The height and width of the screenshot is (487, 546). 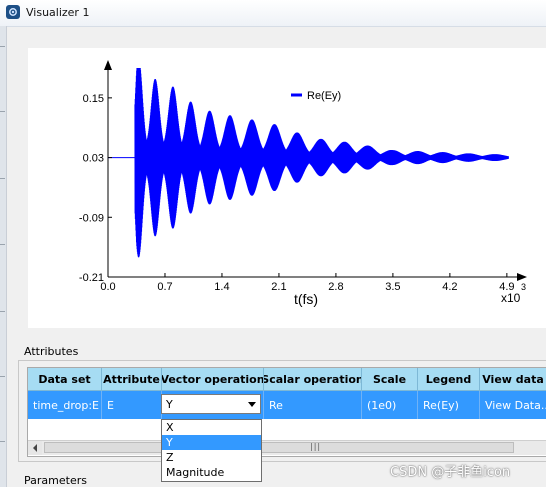 What do you see at coordinates (390, 405) in the screenshot?
I see `cell-scale: (1e0)` at bounding box center [390, 405].